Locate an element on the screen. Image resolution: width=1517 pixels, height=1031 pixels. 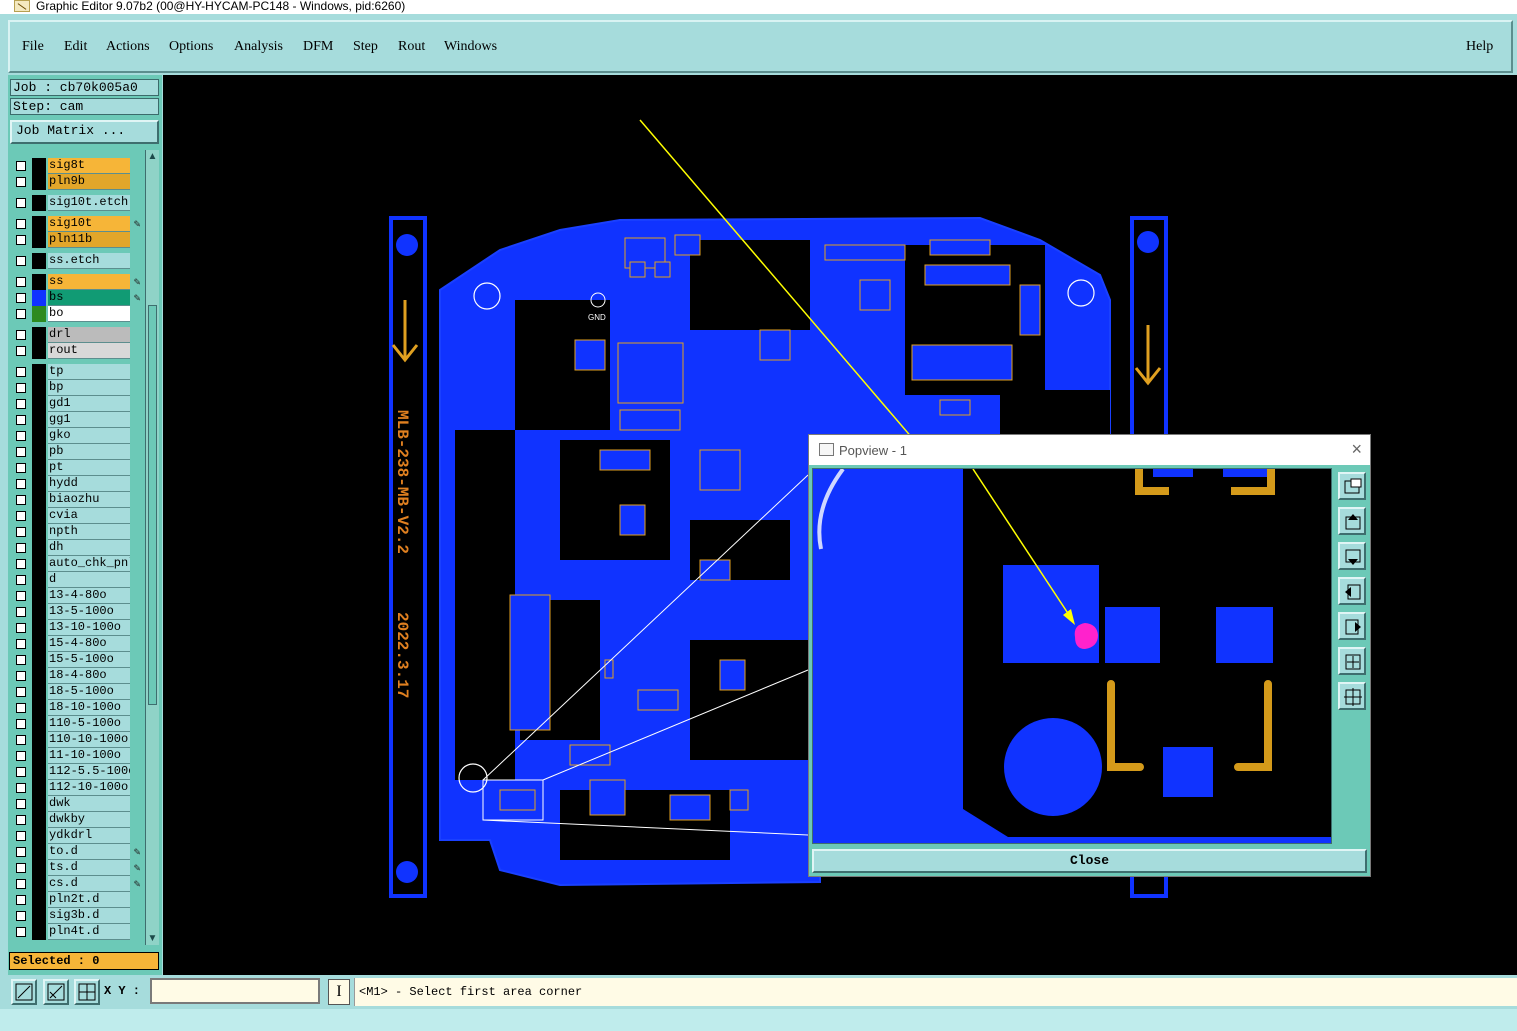
layer-name: pln2t.d is located at coordinates (89, 900).